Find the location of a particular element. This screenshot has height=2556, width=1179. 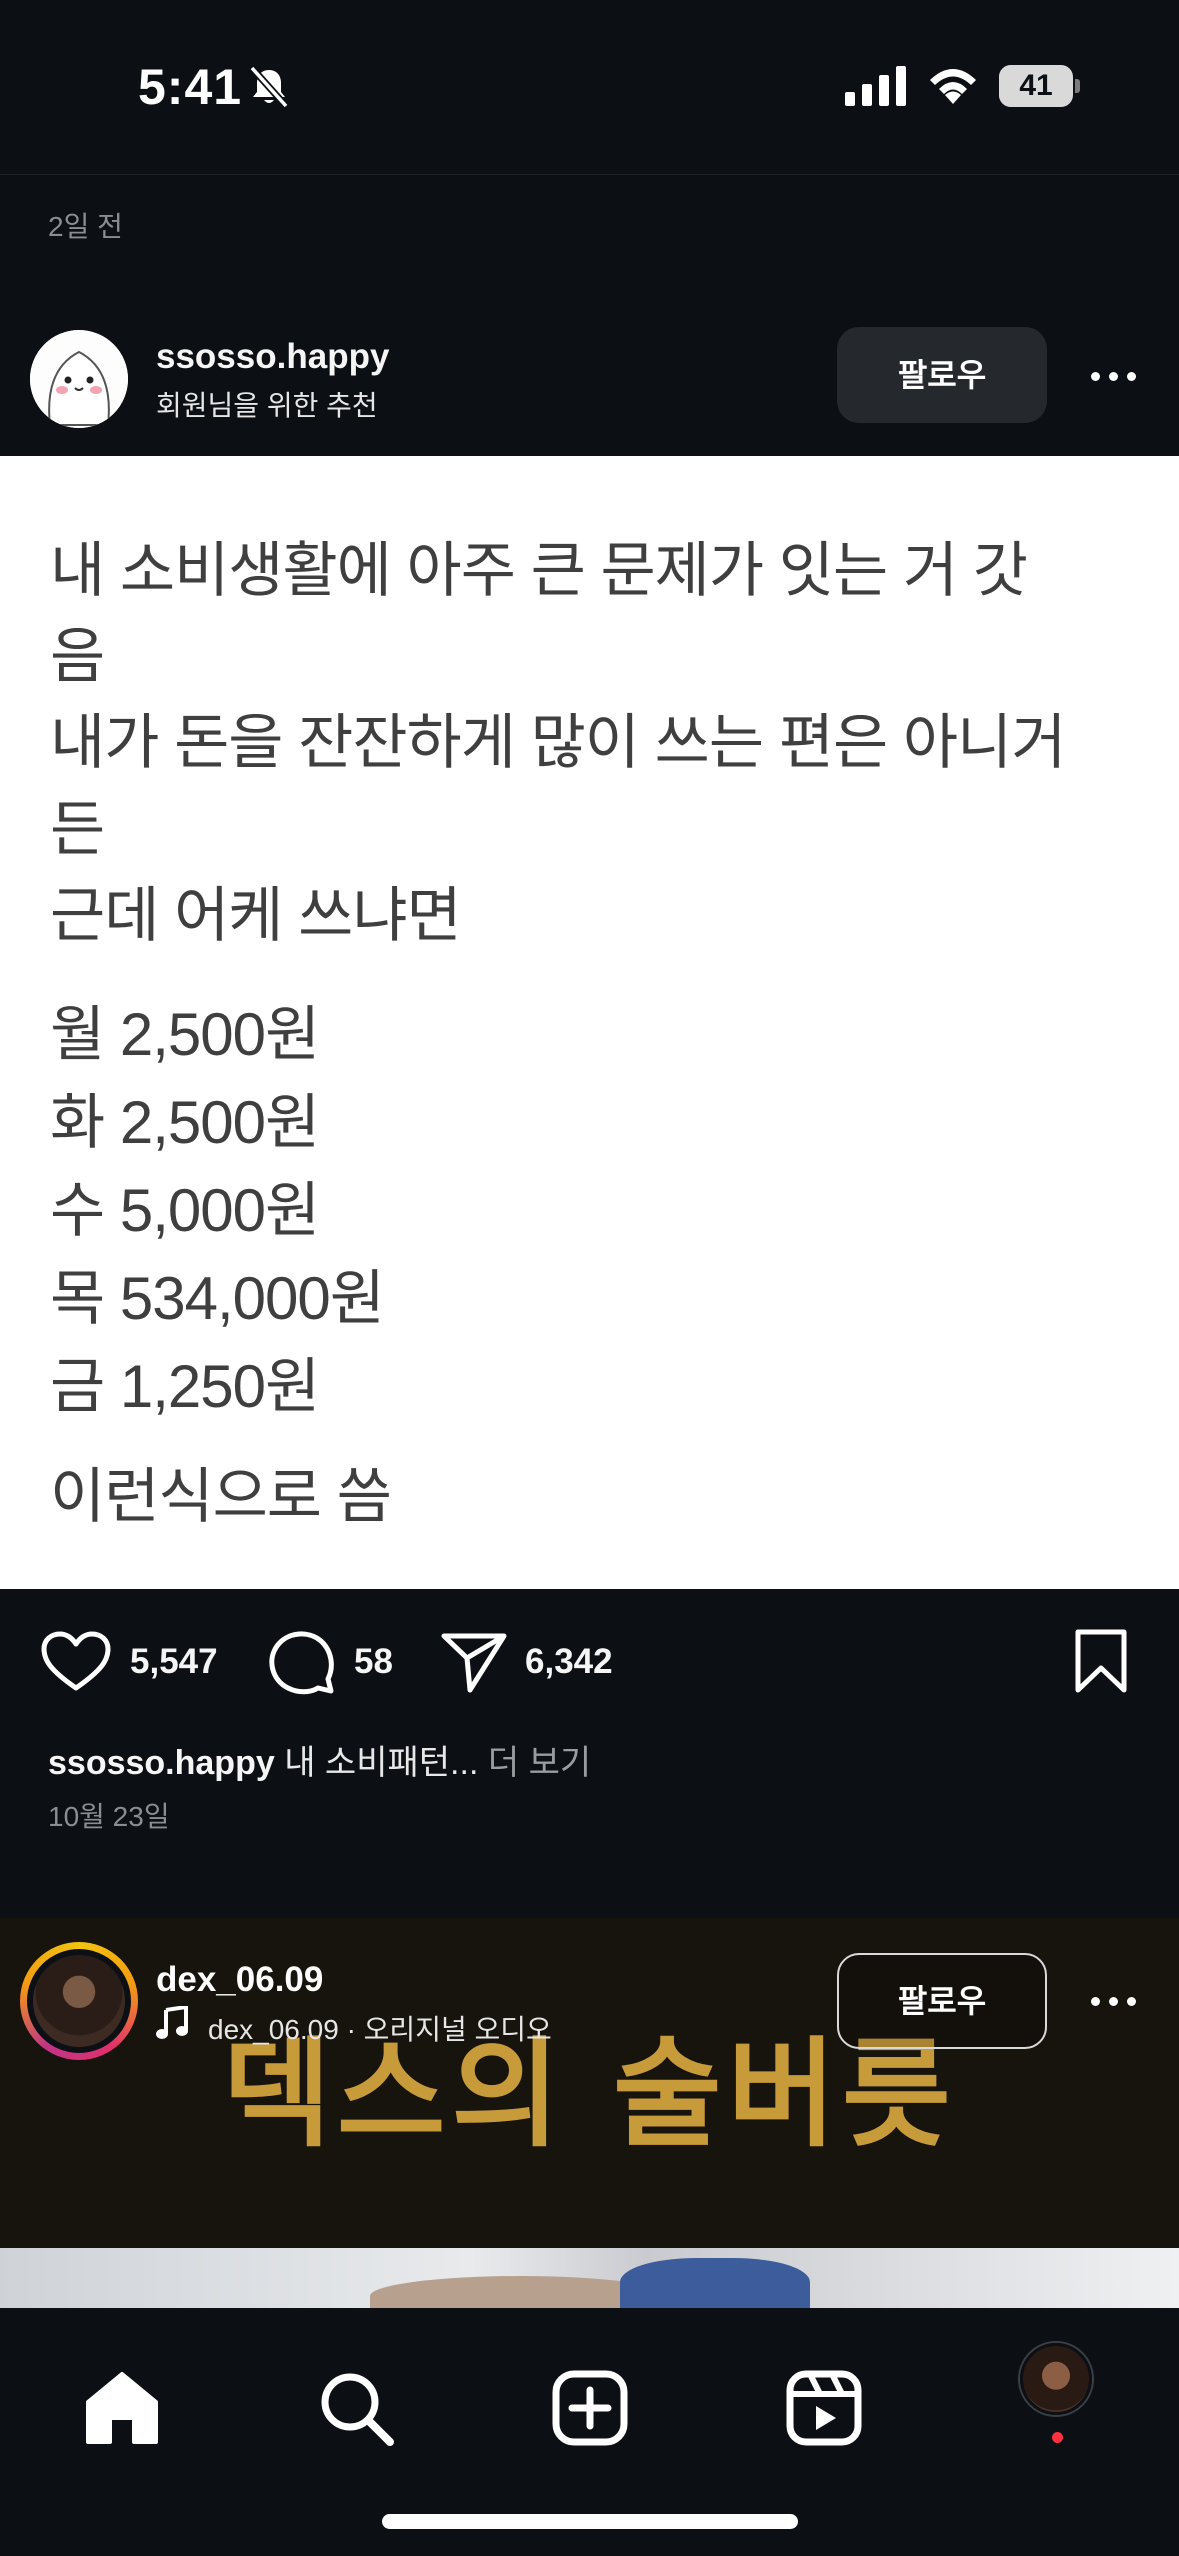

home-icon is located at coordinates (122, 2408).